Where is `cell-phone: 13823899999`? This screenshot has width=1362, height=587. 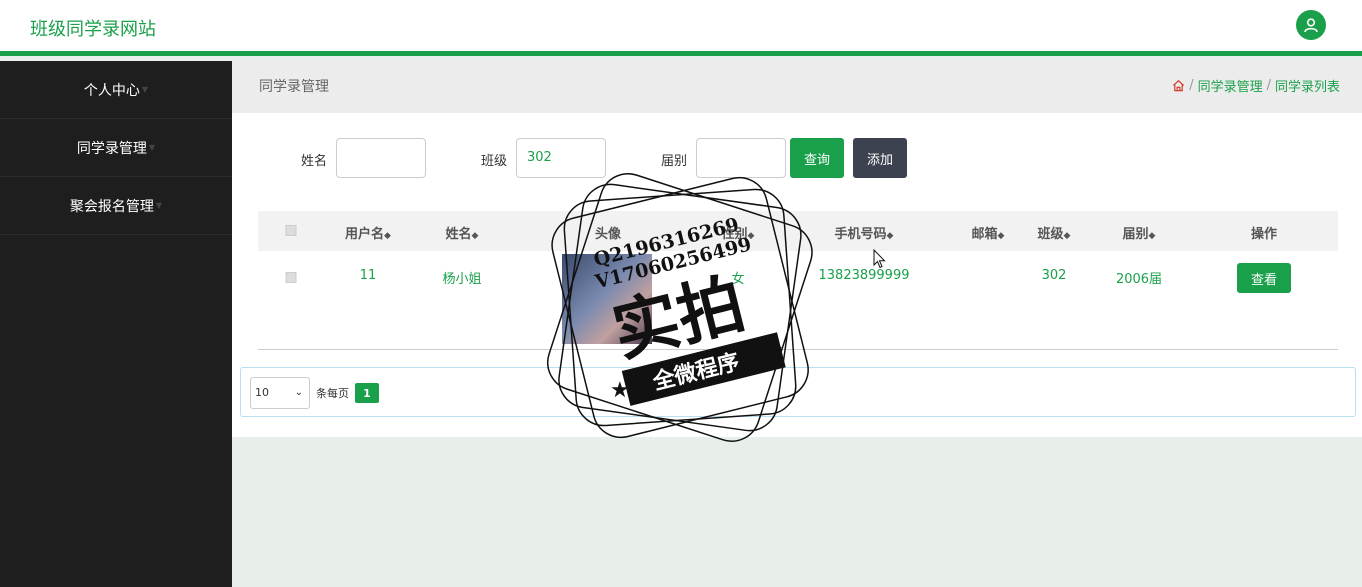
cell-phone: 13823899999 is located at coordinates (864, 275).